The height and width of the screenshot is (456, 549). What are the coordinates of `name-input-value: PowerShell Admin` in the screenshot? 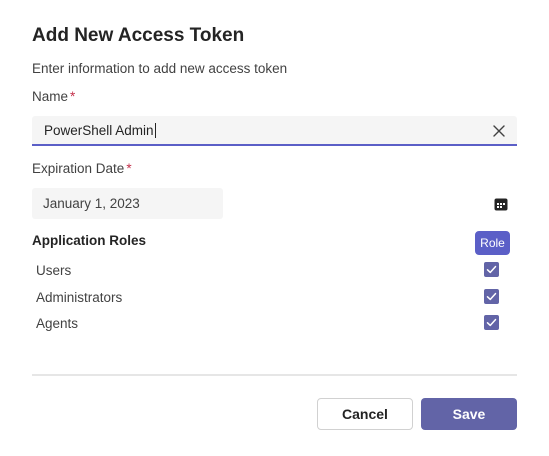 It's located at (99, 130).